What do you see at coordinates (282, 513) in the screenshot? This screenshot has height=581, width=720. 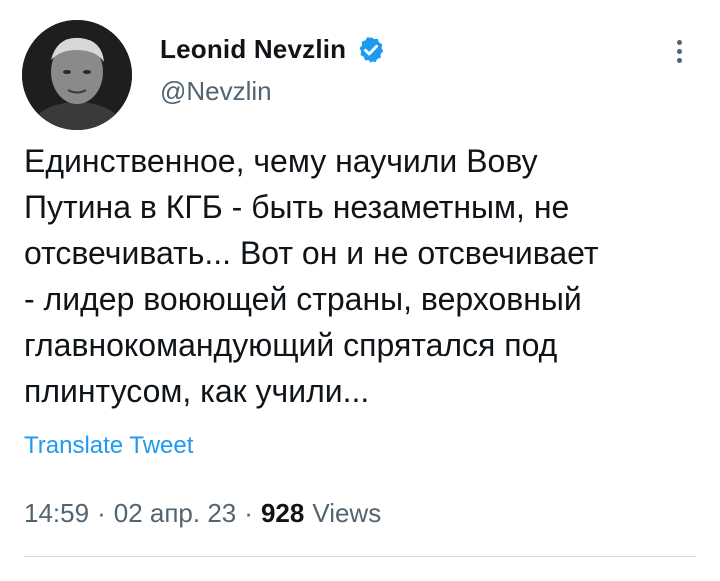 I see `views-count: 928` at bounding box center [282, 513].